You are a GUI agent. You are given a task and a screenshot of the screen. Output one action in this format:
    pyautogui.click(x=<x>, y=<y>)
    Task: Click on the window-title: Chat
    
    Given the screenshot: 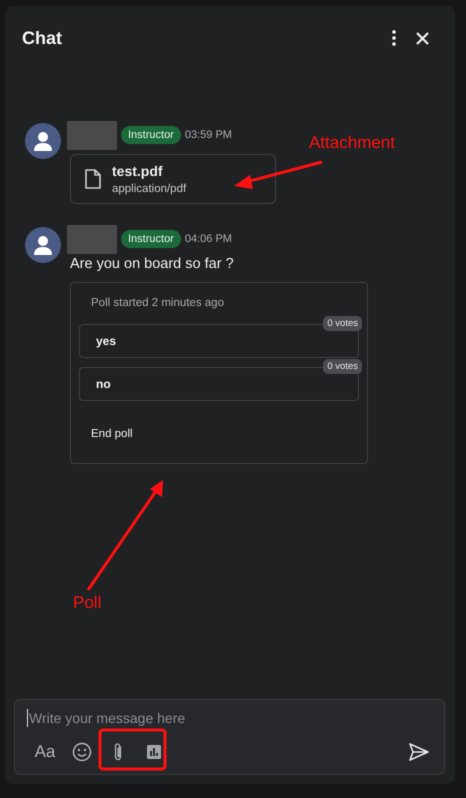 What is the action you would take?
    pyautogui.click(x=42, y=38)
    